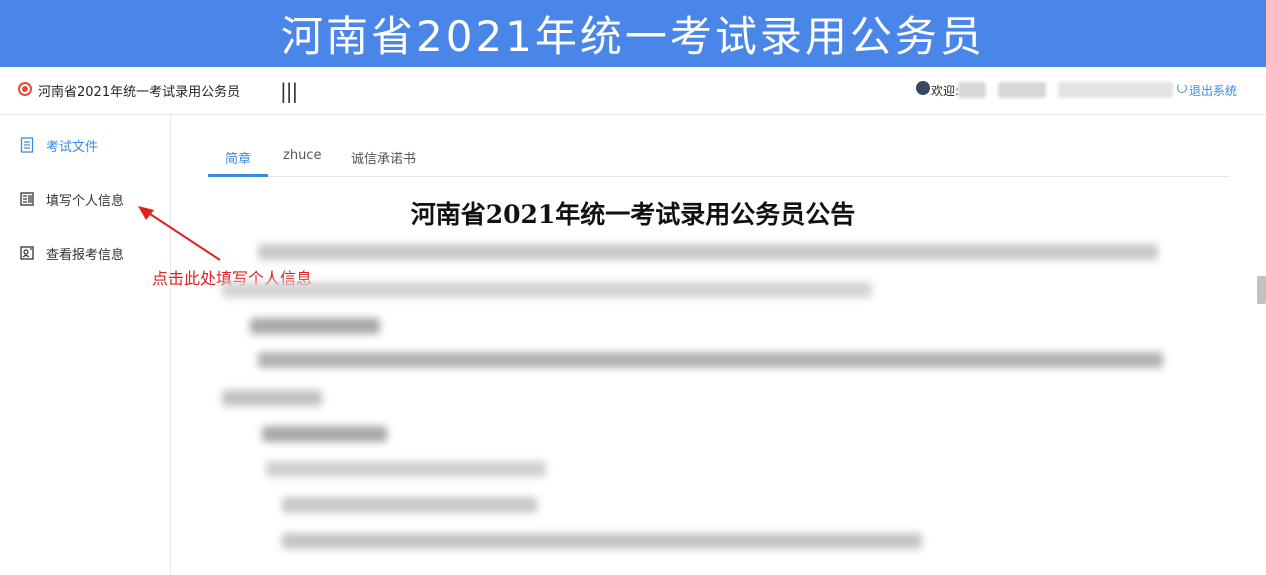 The image size is (1266, 575). What do you see at coordinates (85, 201) in the screenshot?
I see `sidebar-item-label: 填写个人信息` at bounding box center [85, 201].